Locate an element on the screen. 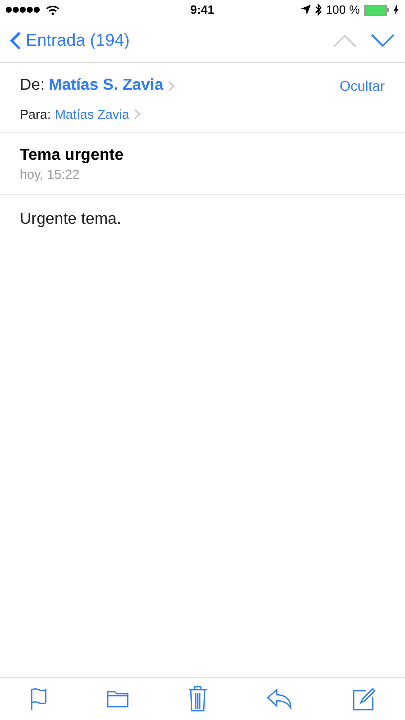  reply-button is located at coordinates (279, 699).